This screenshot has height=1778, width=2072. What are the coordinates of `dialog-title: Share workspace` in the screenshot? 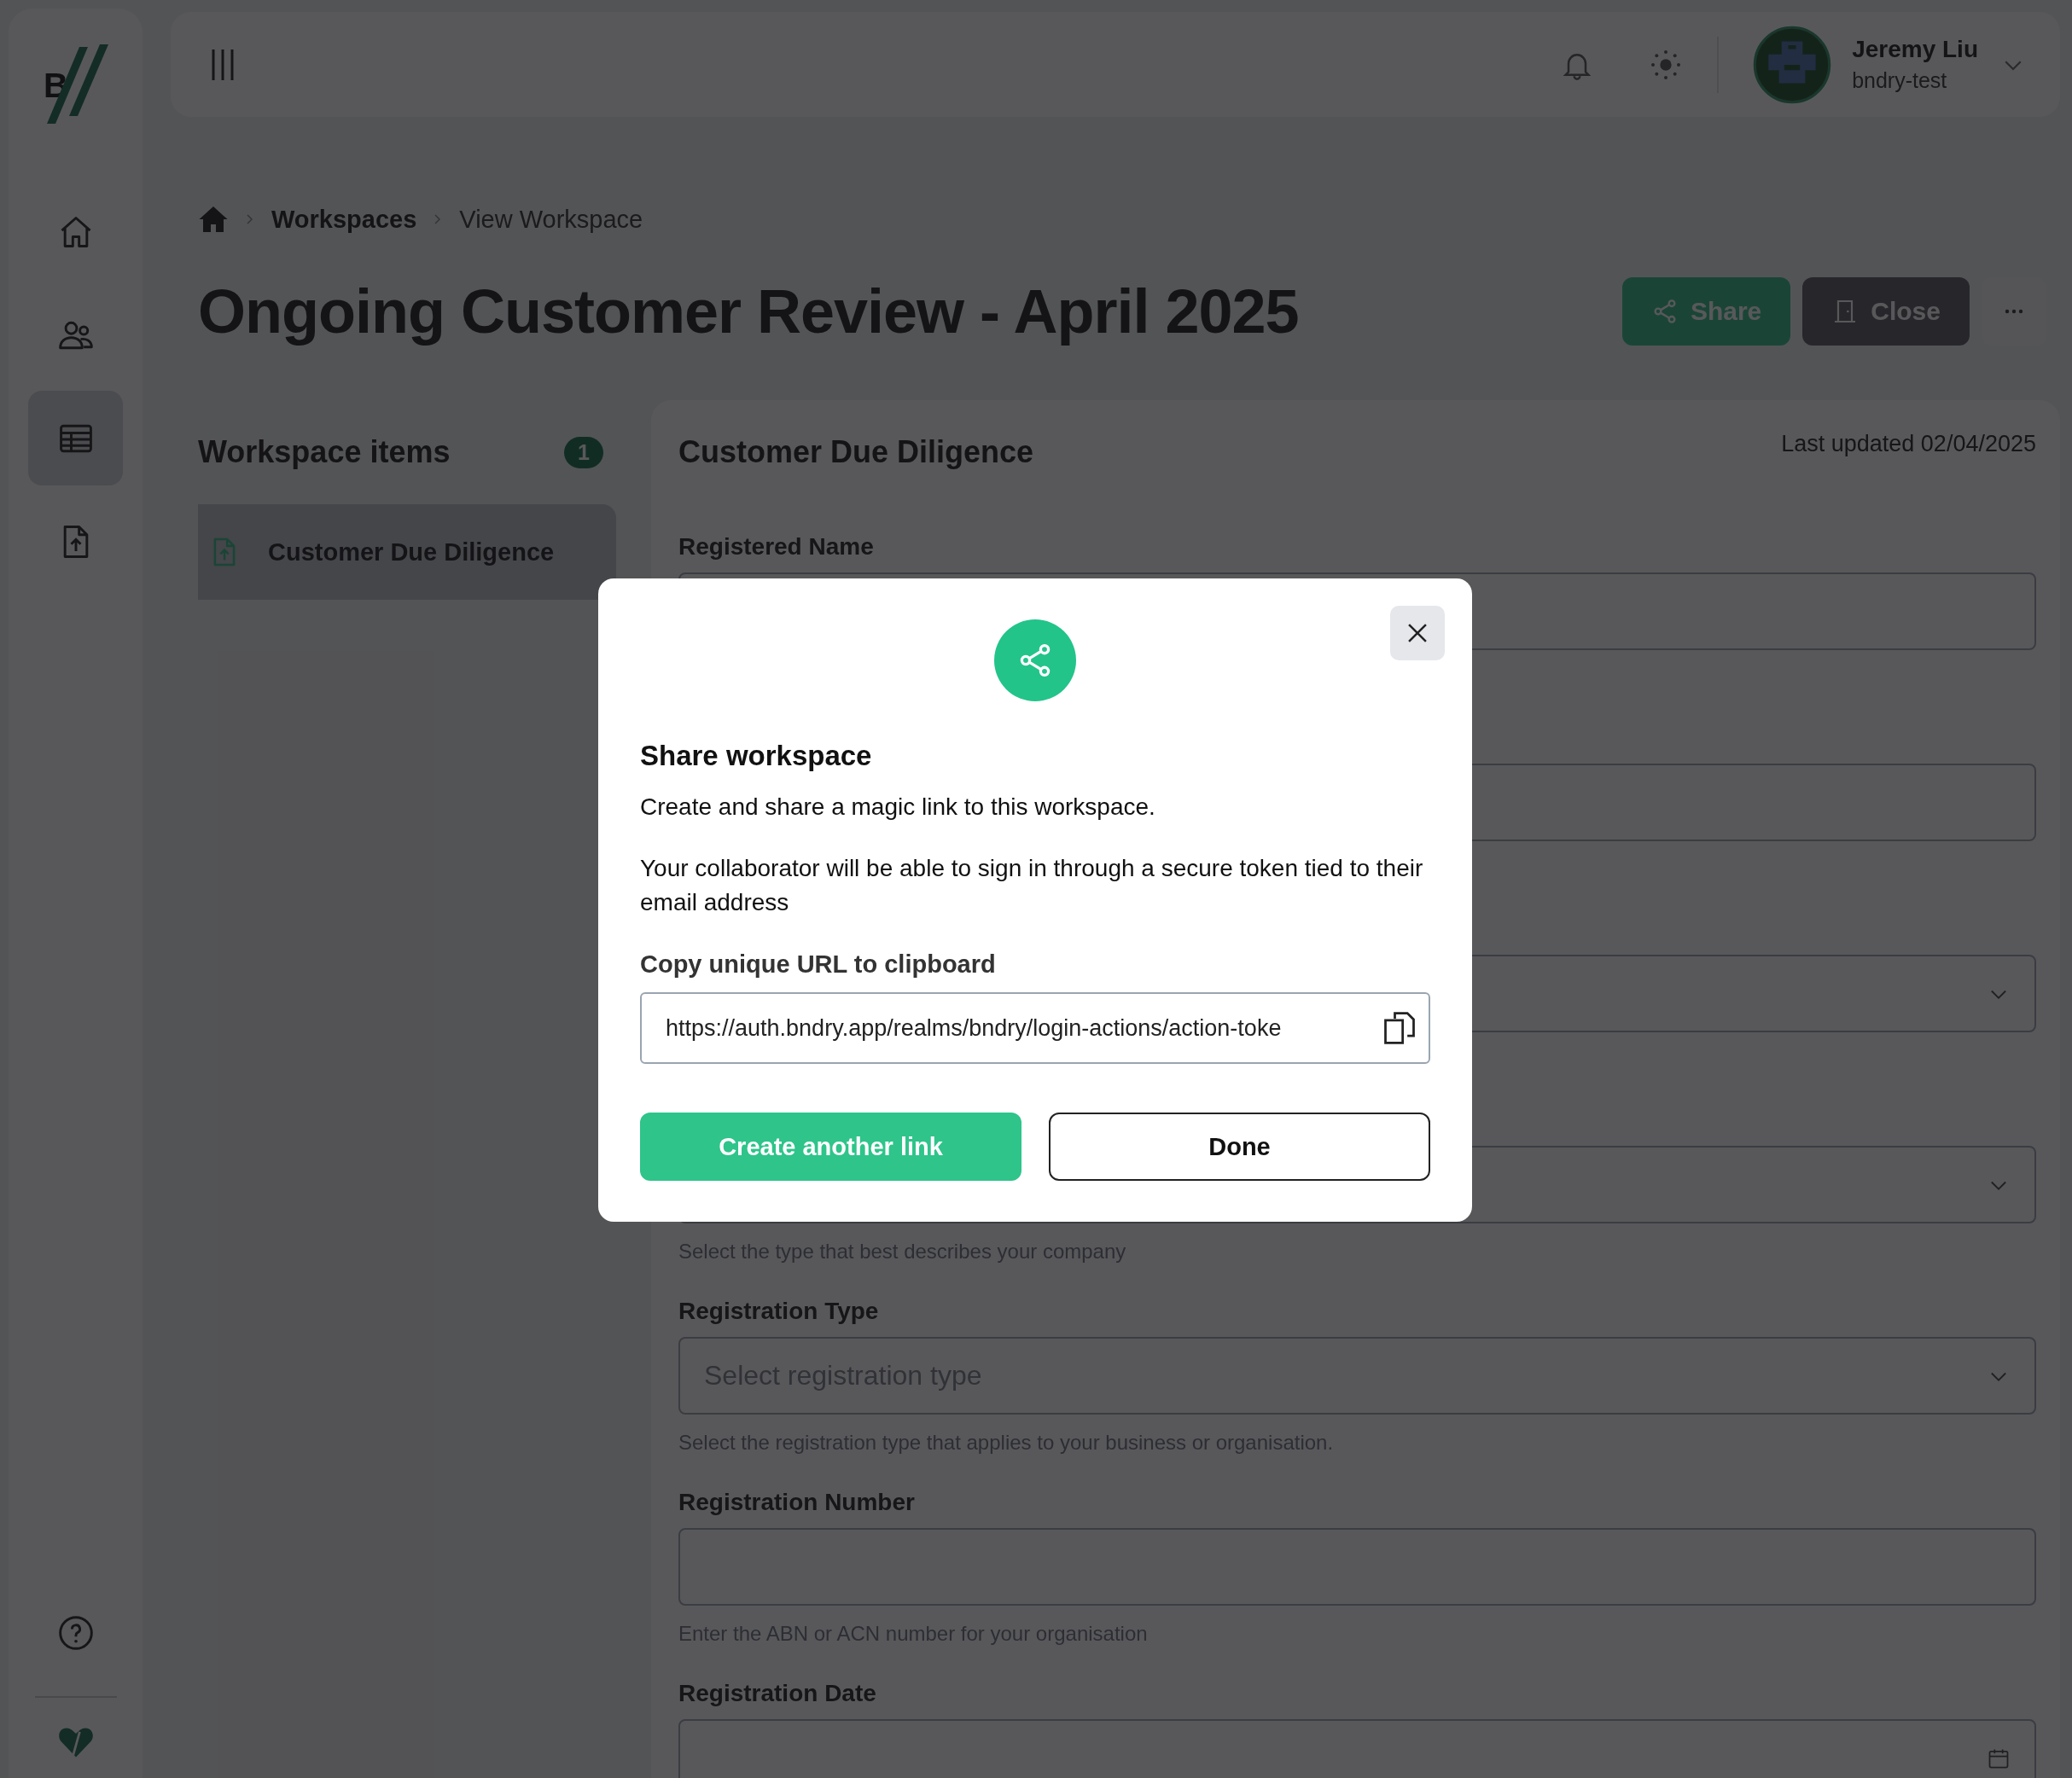 It's located at (756, 756).